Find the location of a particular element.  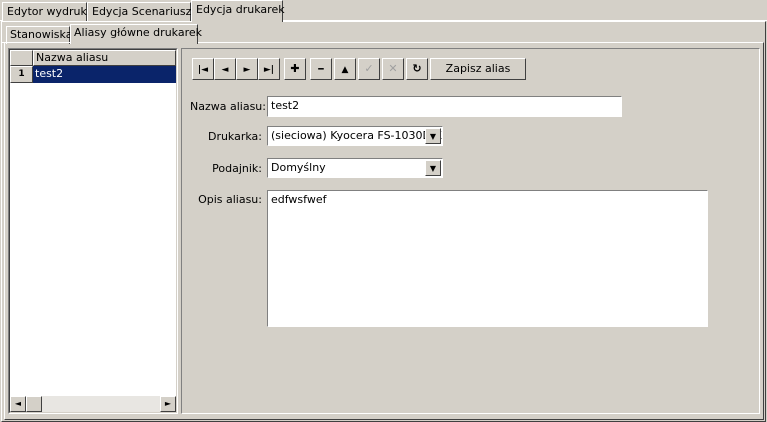

alias-name-input: test2 is located at coordinates (444, 106).